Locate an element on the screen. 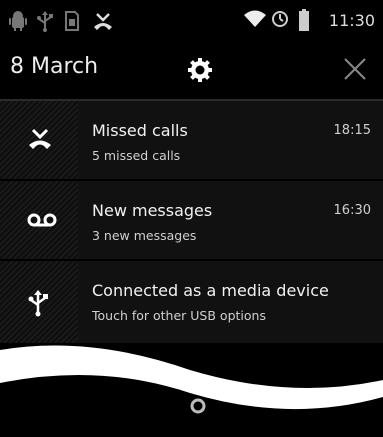  notification-title: Connected as a media device is located at coordinates (210, 290).